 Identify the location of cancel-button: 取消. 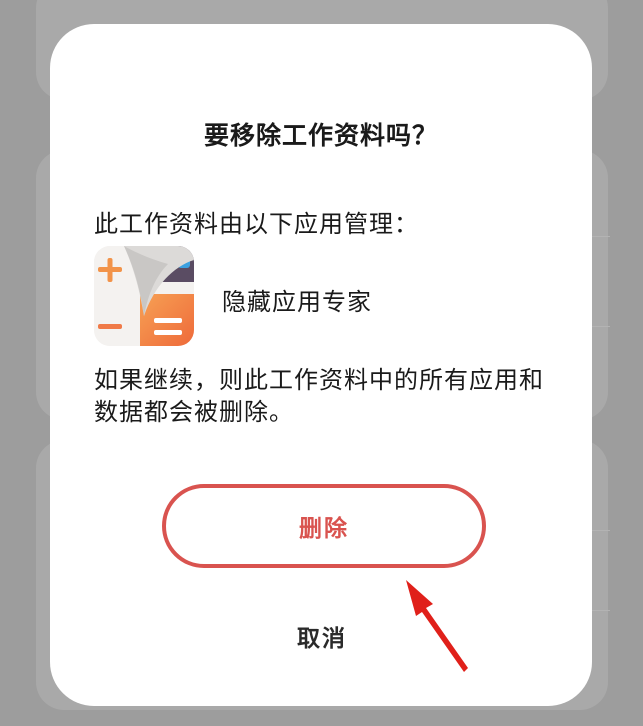
(322, 636).